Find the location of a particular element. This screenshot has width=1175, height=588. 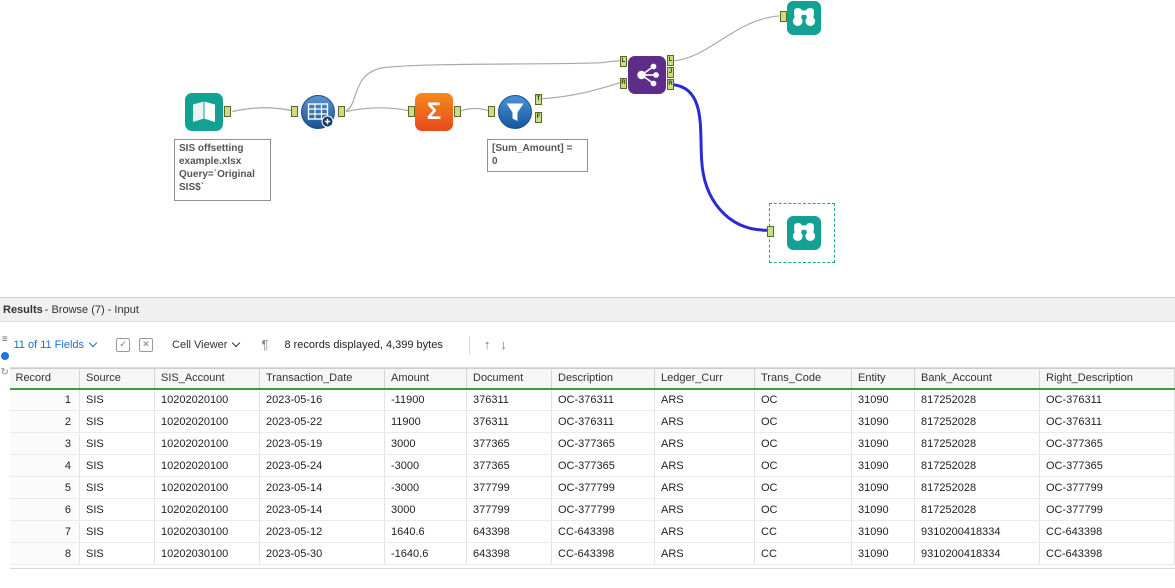

column-header: Right_Description is located at coordinates (1107, 379).